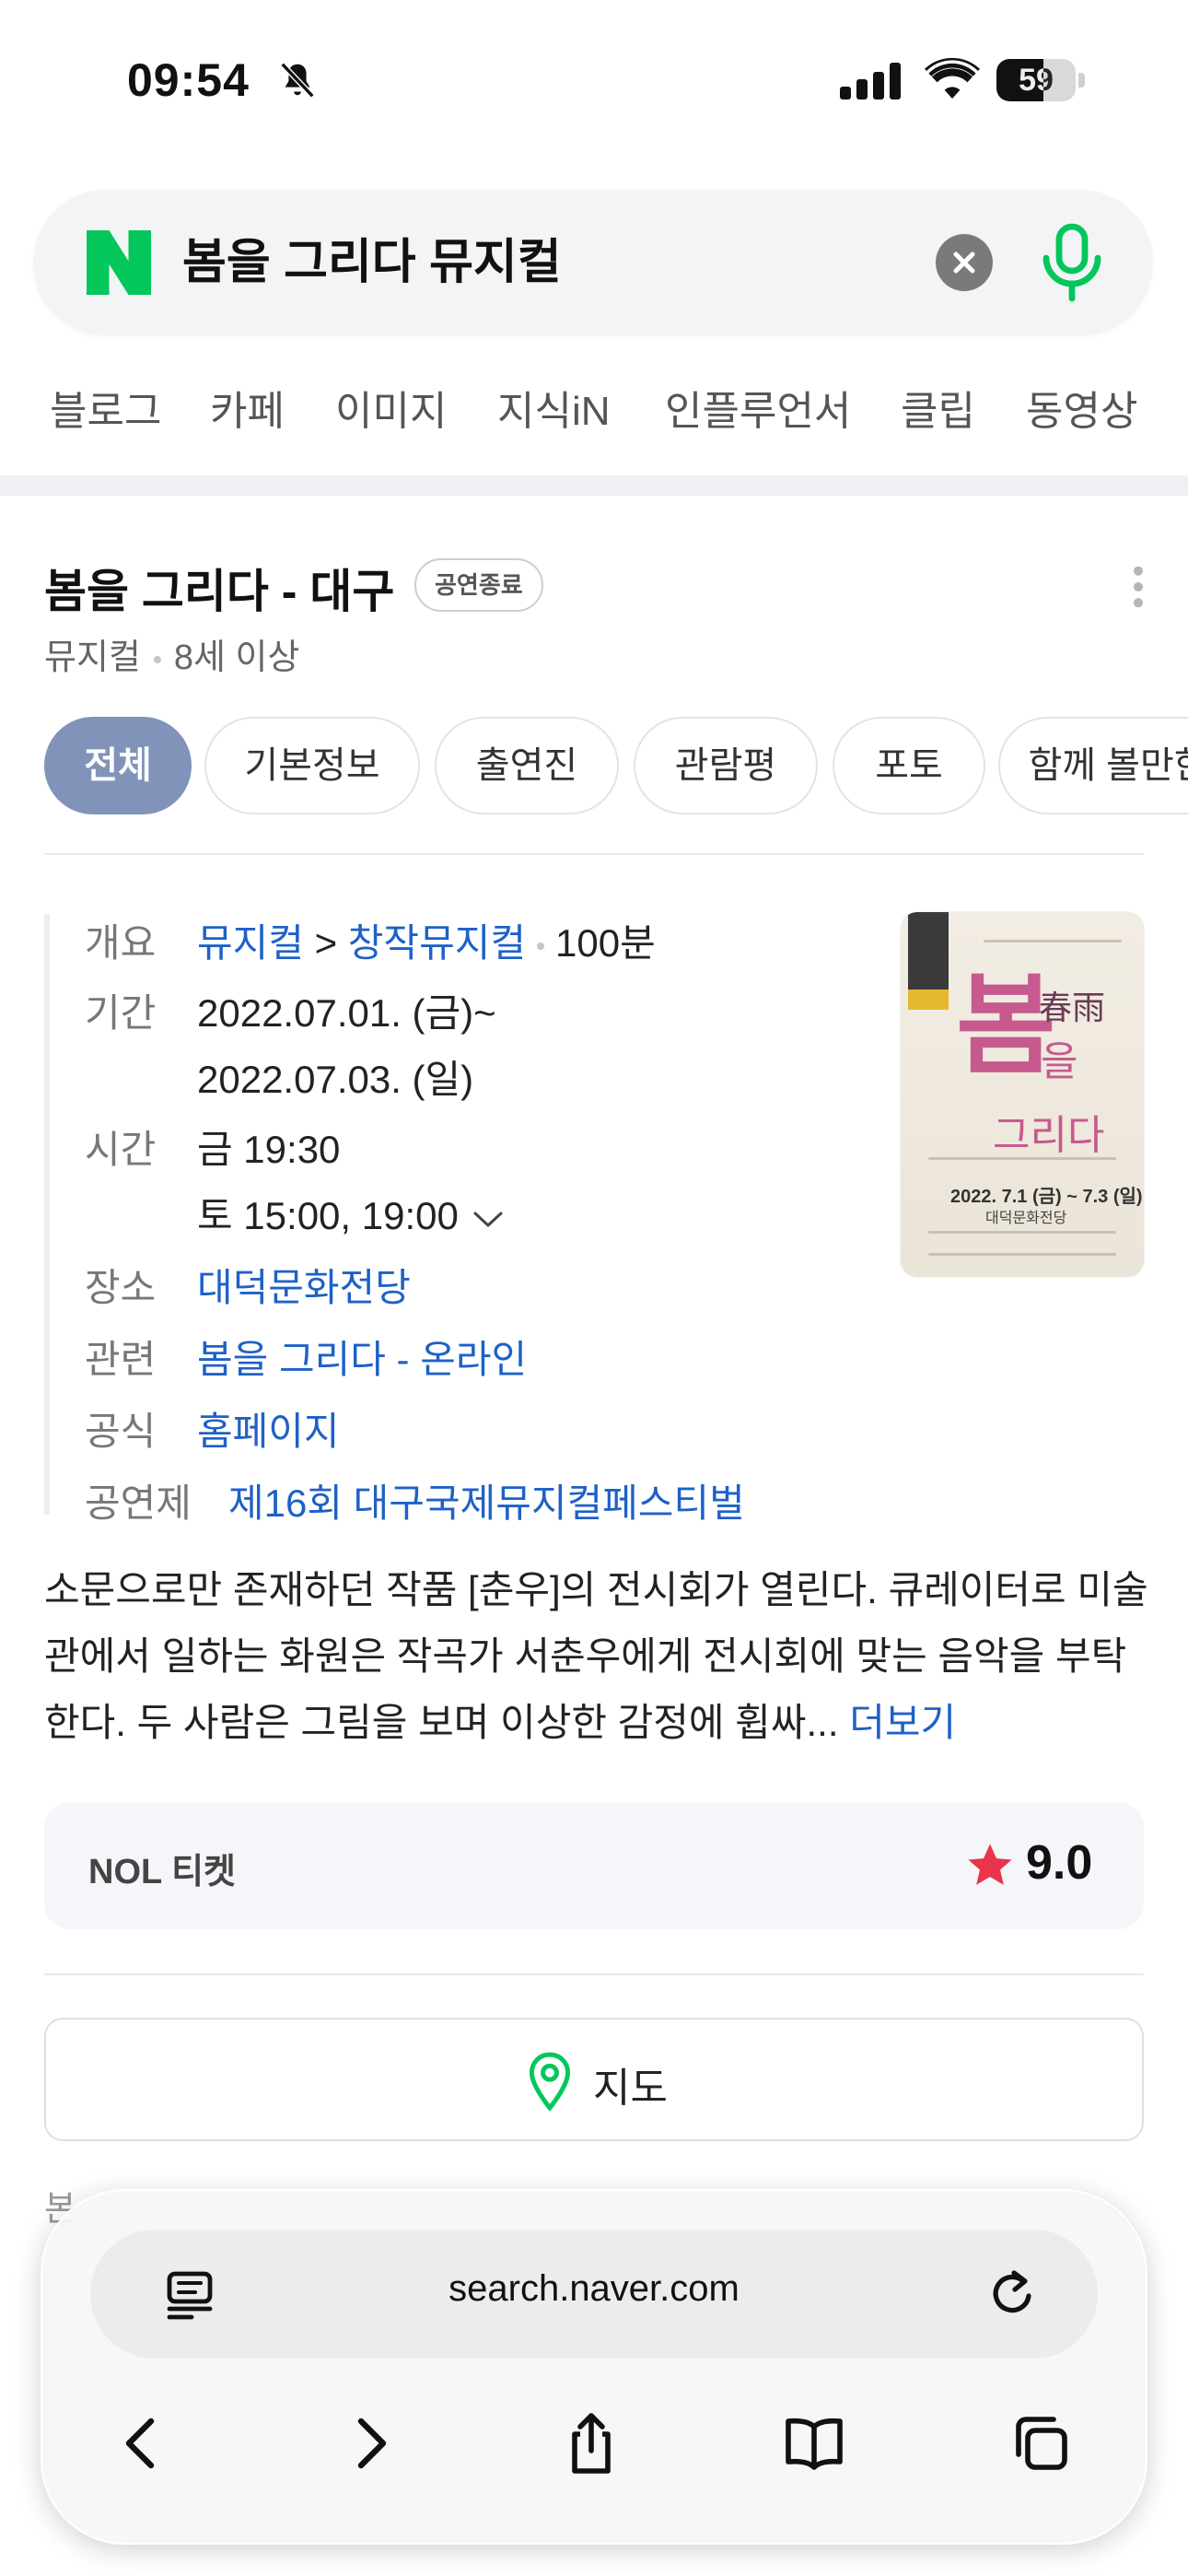 The image size is (1188, 2576). Describe the element at coordinates (594, 78) in the screenshot. I see `status-bar: 09:54 59` at that location.